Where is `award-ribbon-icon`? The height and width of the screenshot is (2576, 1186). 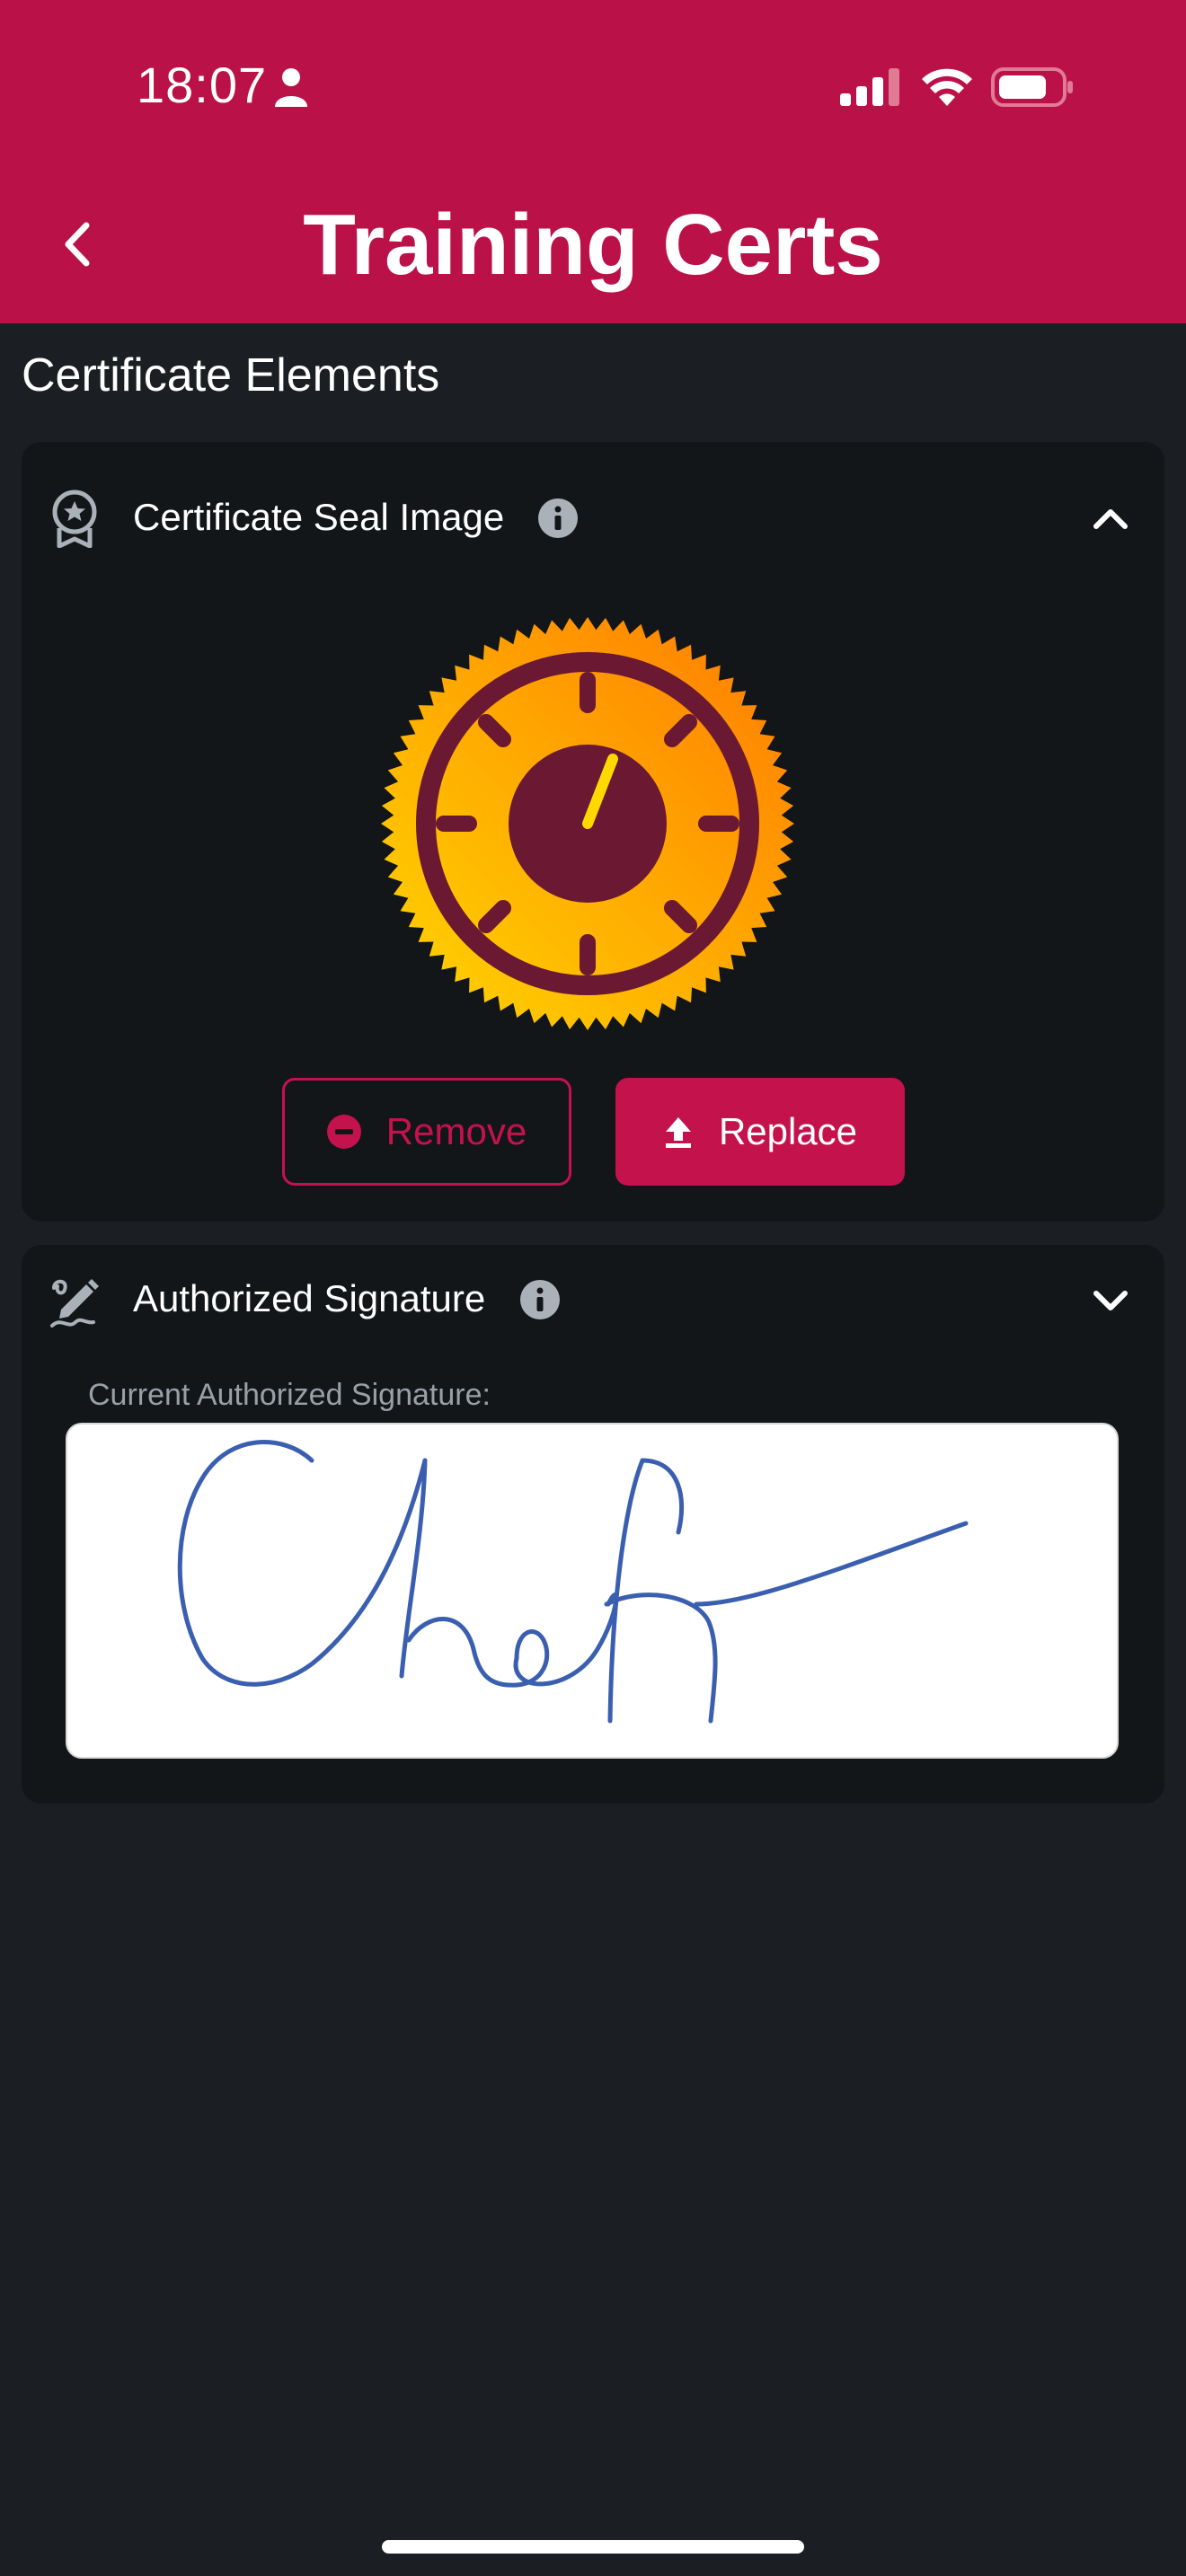
award-ribbon-icon is located at coordinates (74, 519).